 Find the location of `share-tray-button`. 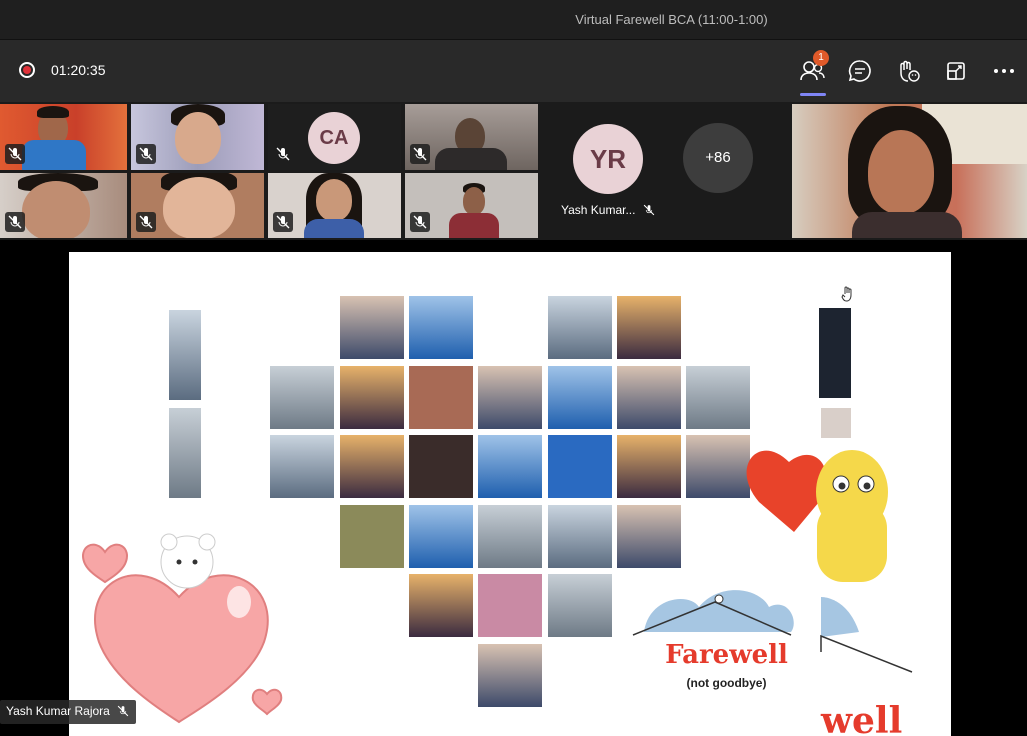

share-tray-button is located at coordinates (956, 71).